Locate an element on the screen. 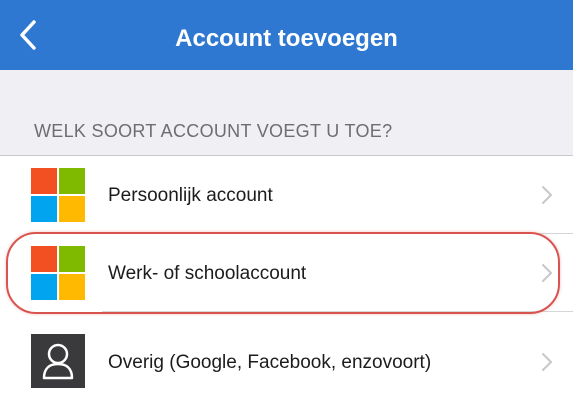 This screenshot has height=395, width=573. list-item-label: Werk- of schoolaccount is located at coordinates (207, 273).